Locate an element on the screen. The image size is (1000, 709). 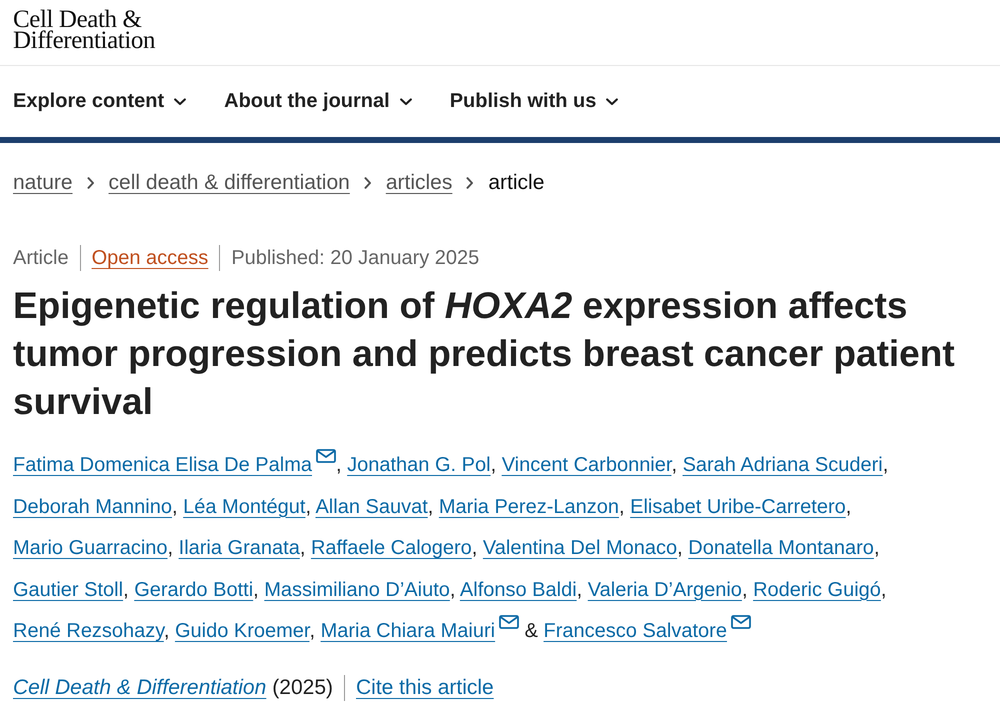
journal-logo: Cell Death & Differentiation is located at coordinates (84, 30).